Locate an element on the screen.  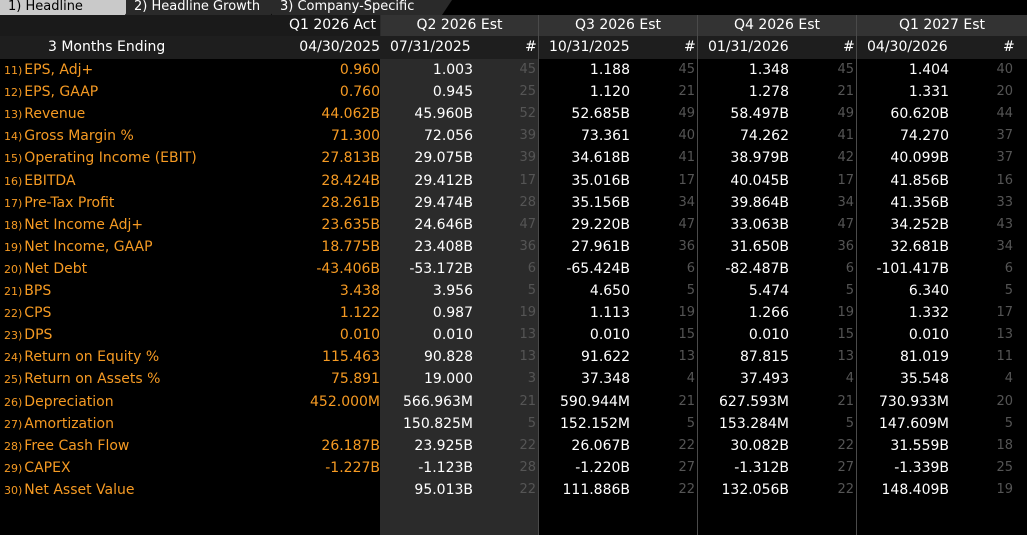
estimate-count: 19 is located at coordinates (1004, 489).